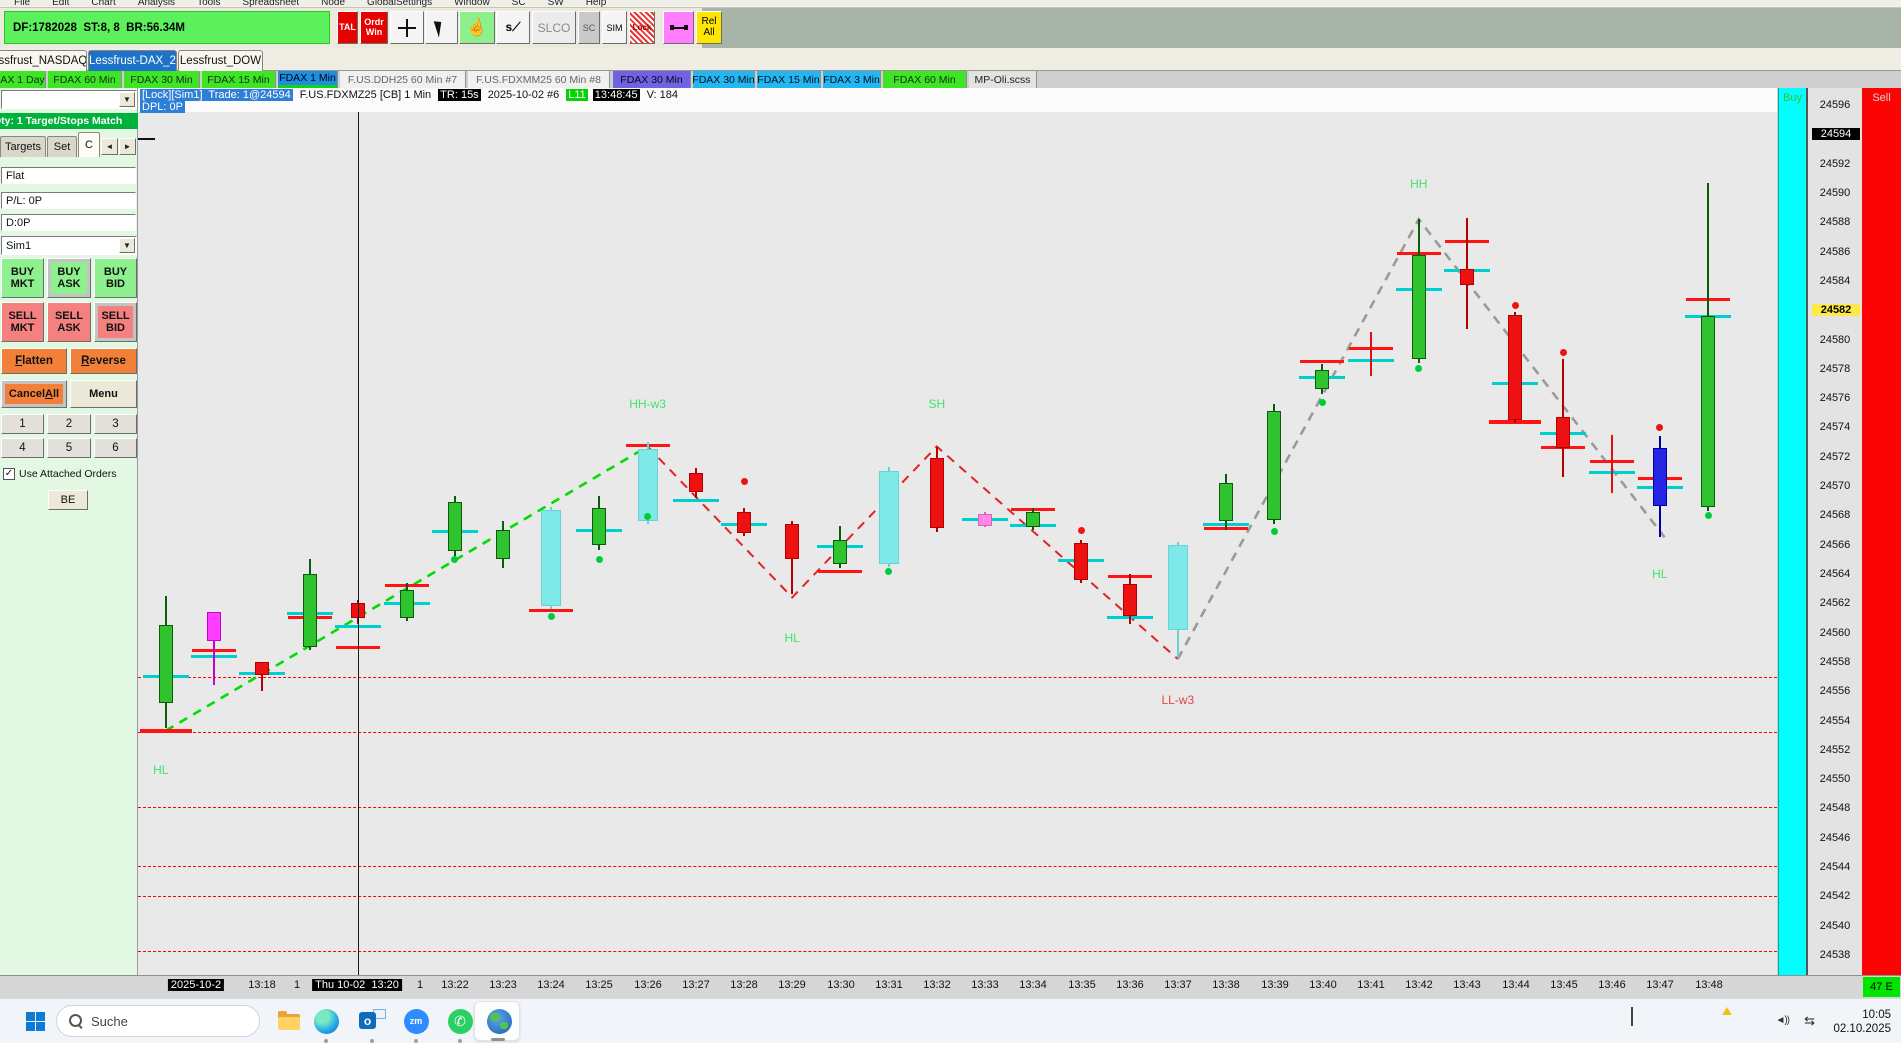  I want to click on sell-ask-button: SELL ASK, so click(69, 322).